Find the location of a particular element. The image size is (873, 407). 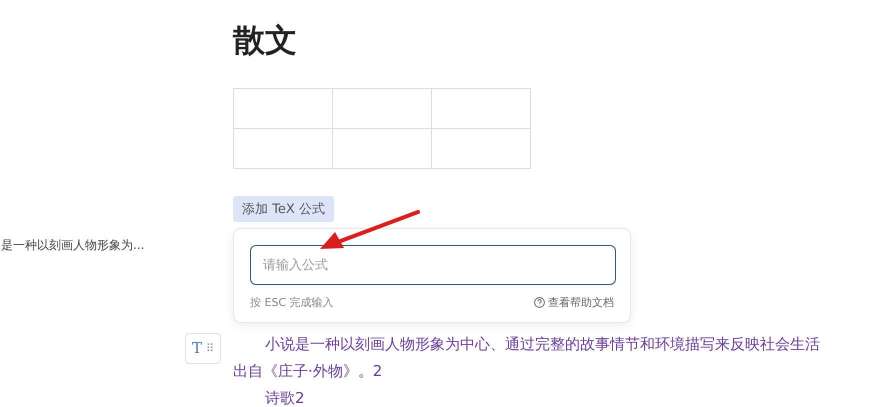

paragraph-text: 小说是一种以刻画人物形象为中心、通过完整的故事情节和环境描写来反映社会生活 is located at coordinates (542, 344).